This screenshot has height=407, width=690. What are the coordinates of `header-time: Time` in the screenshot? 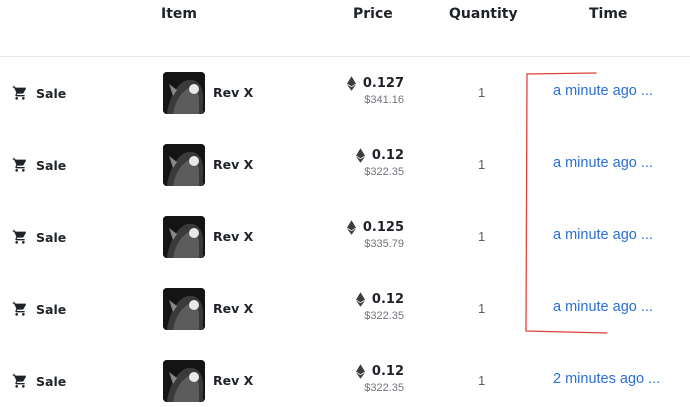 It's located at (608, 14).